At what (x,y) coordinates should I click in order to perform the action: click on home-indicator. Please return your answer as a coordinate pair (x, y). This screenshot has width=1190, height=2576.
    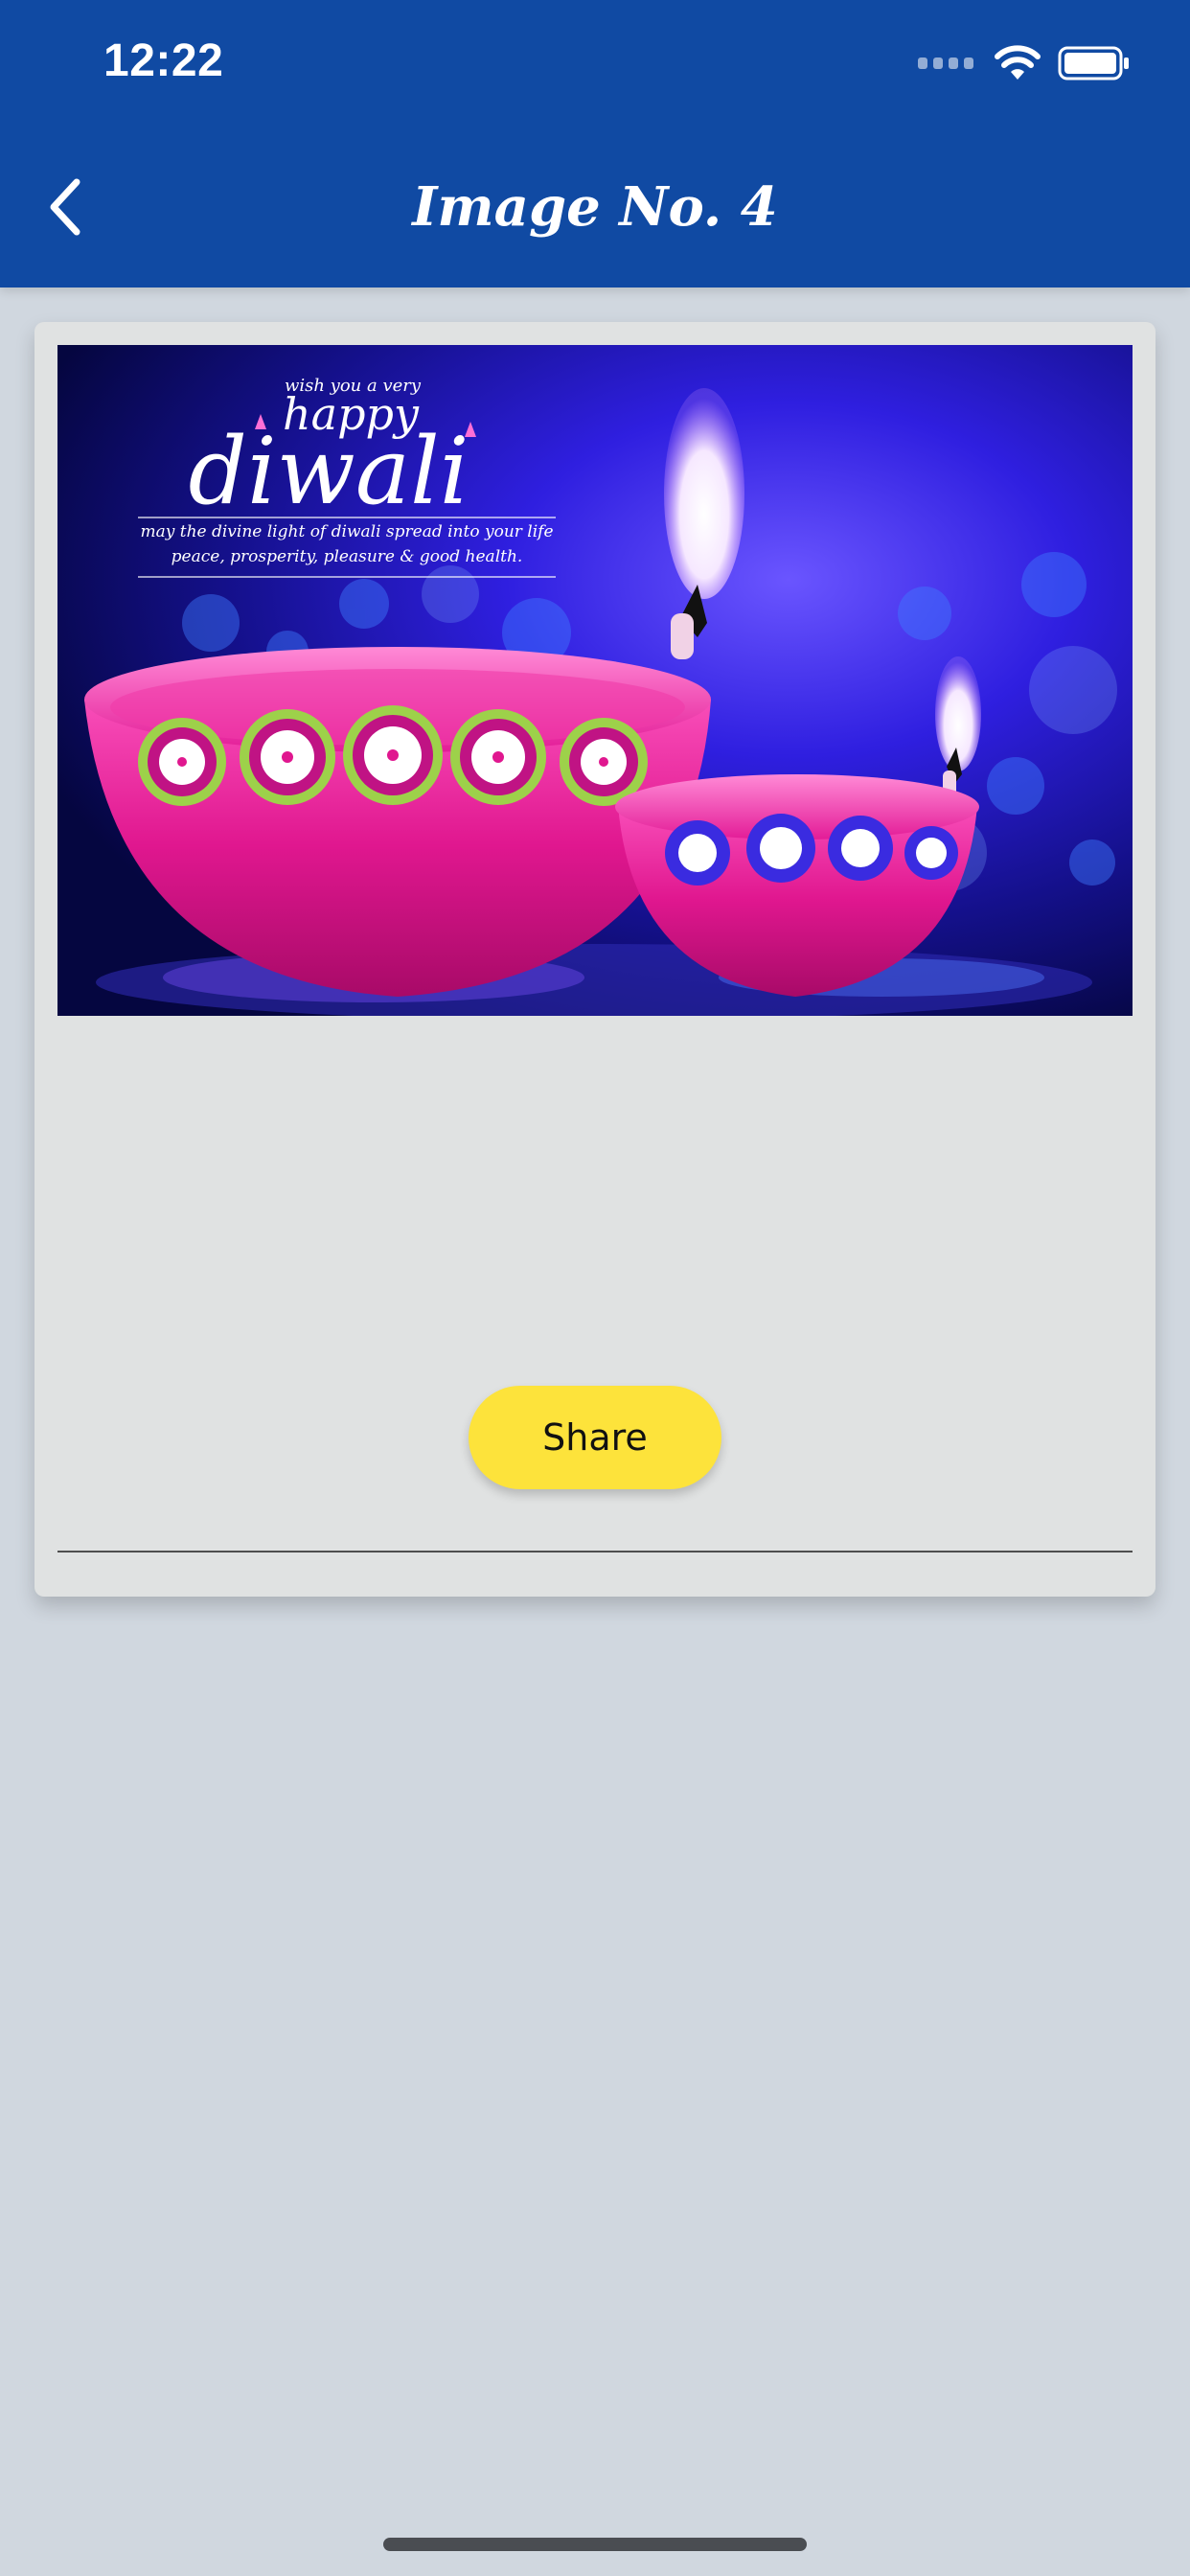
    Looking at the image, I should click on (595, 2544).